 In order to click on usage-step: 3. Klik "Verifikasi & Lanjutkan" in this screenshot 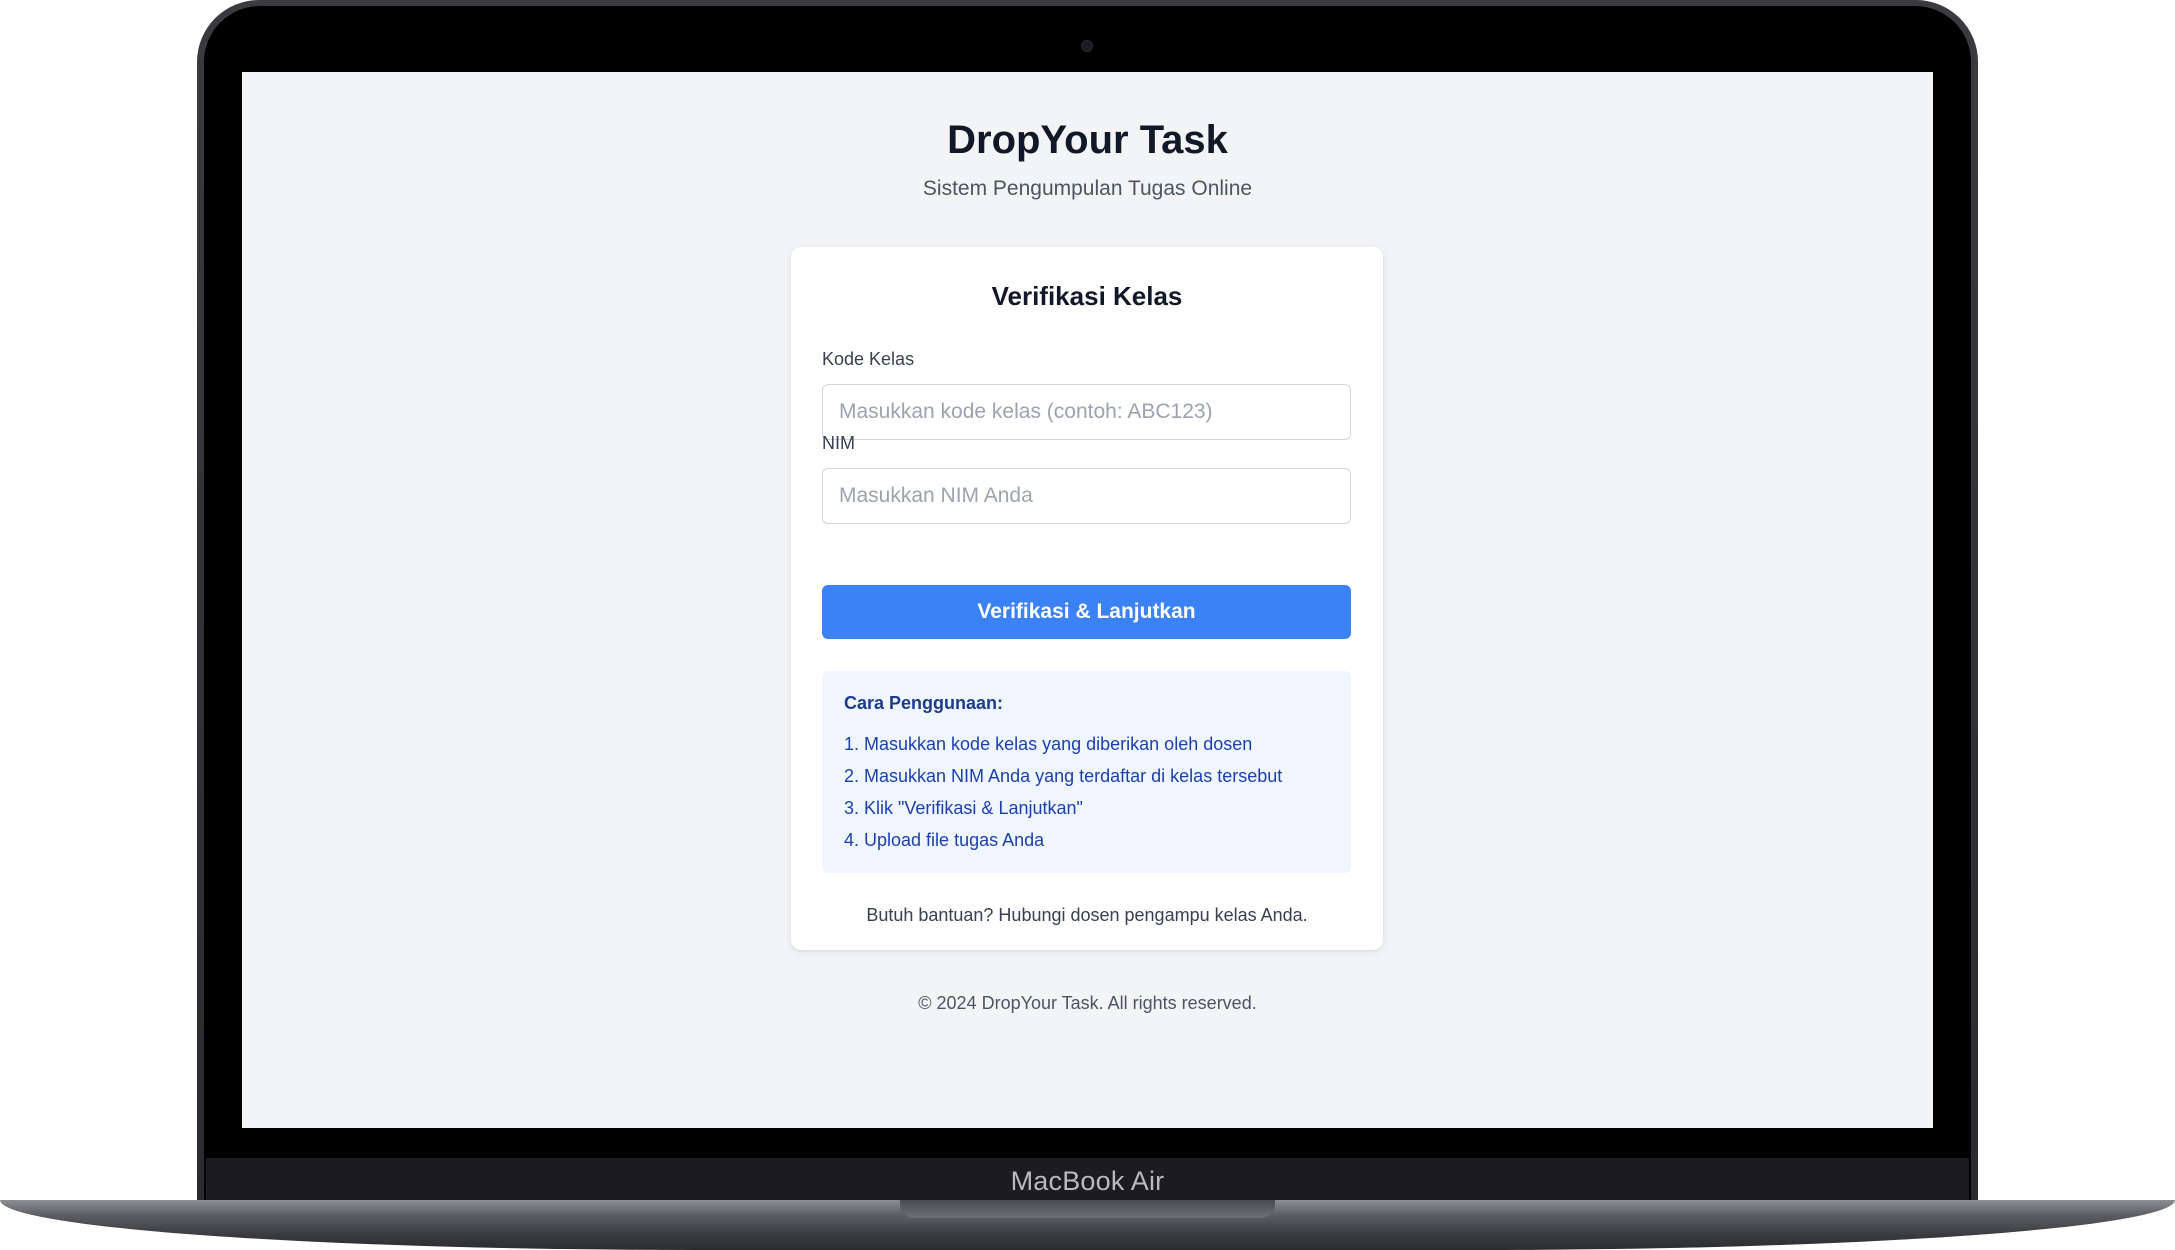, I will do `click(963, 808)`.